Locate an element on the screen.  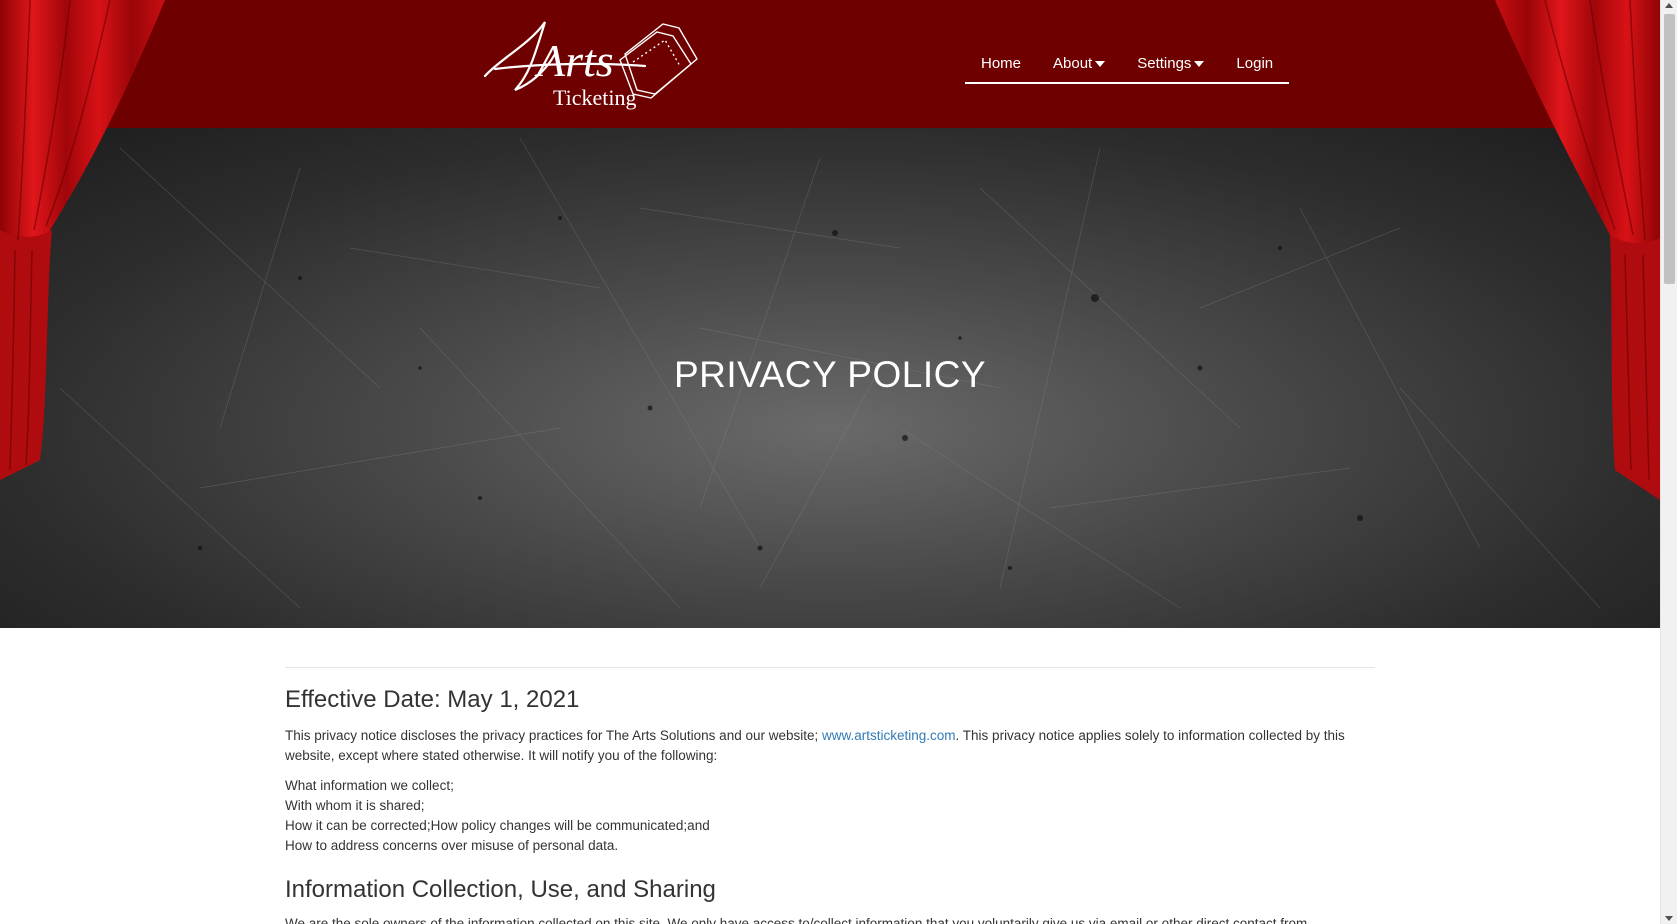
left-curtain-decoration is located at coordinates (82, 240).